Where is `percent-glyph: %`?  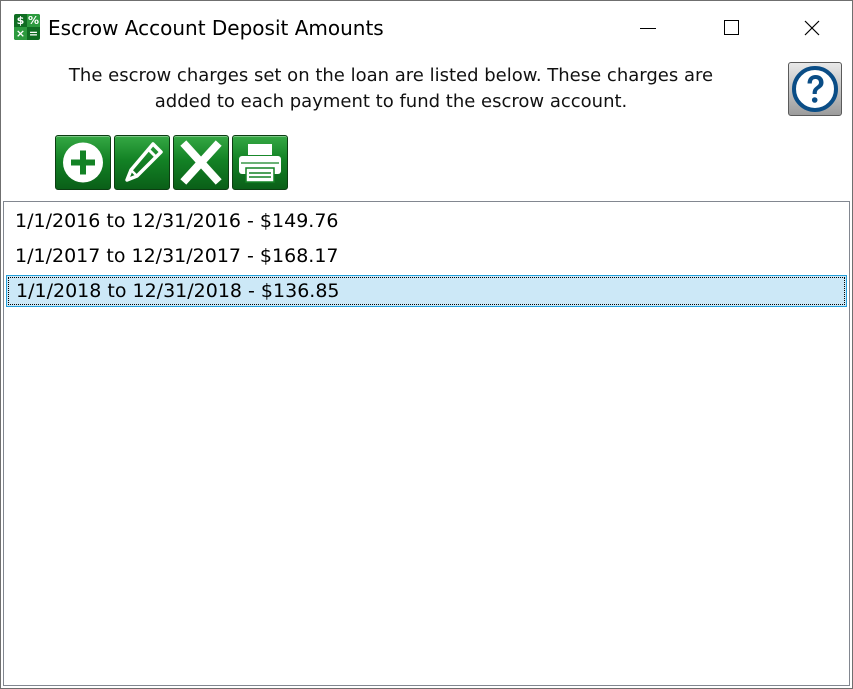
percent-glyph: % is located at coordinates (33, 20).